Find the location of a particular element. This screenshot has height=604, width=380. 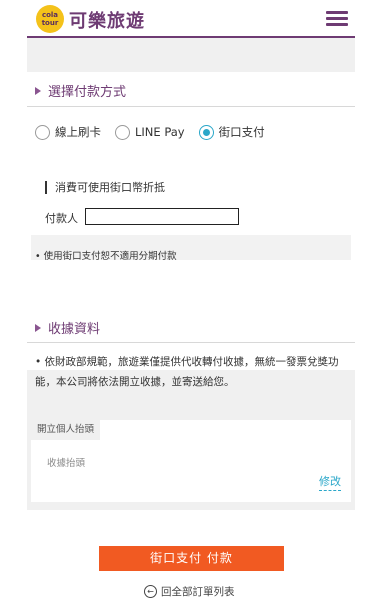

hamburger-menu-icon is located at coordinates (337, 19).